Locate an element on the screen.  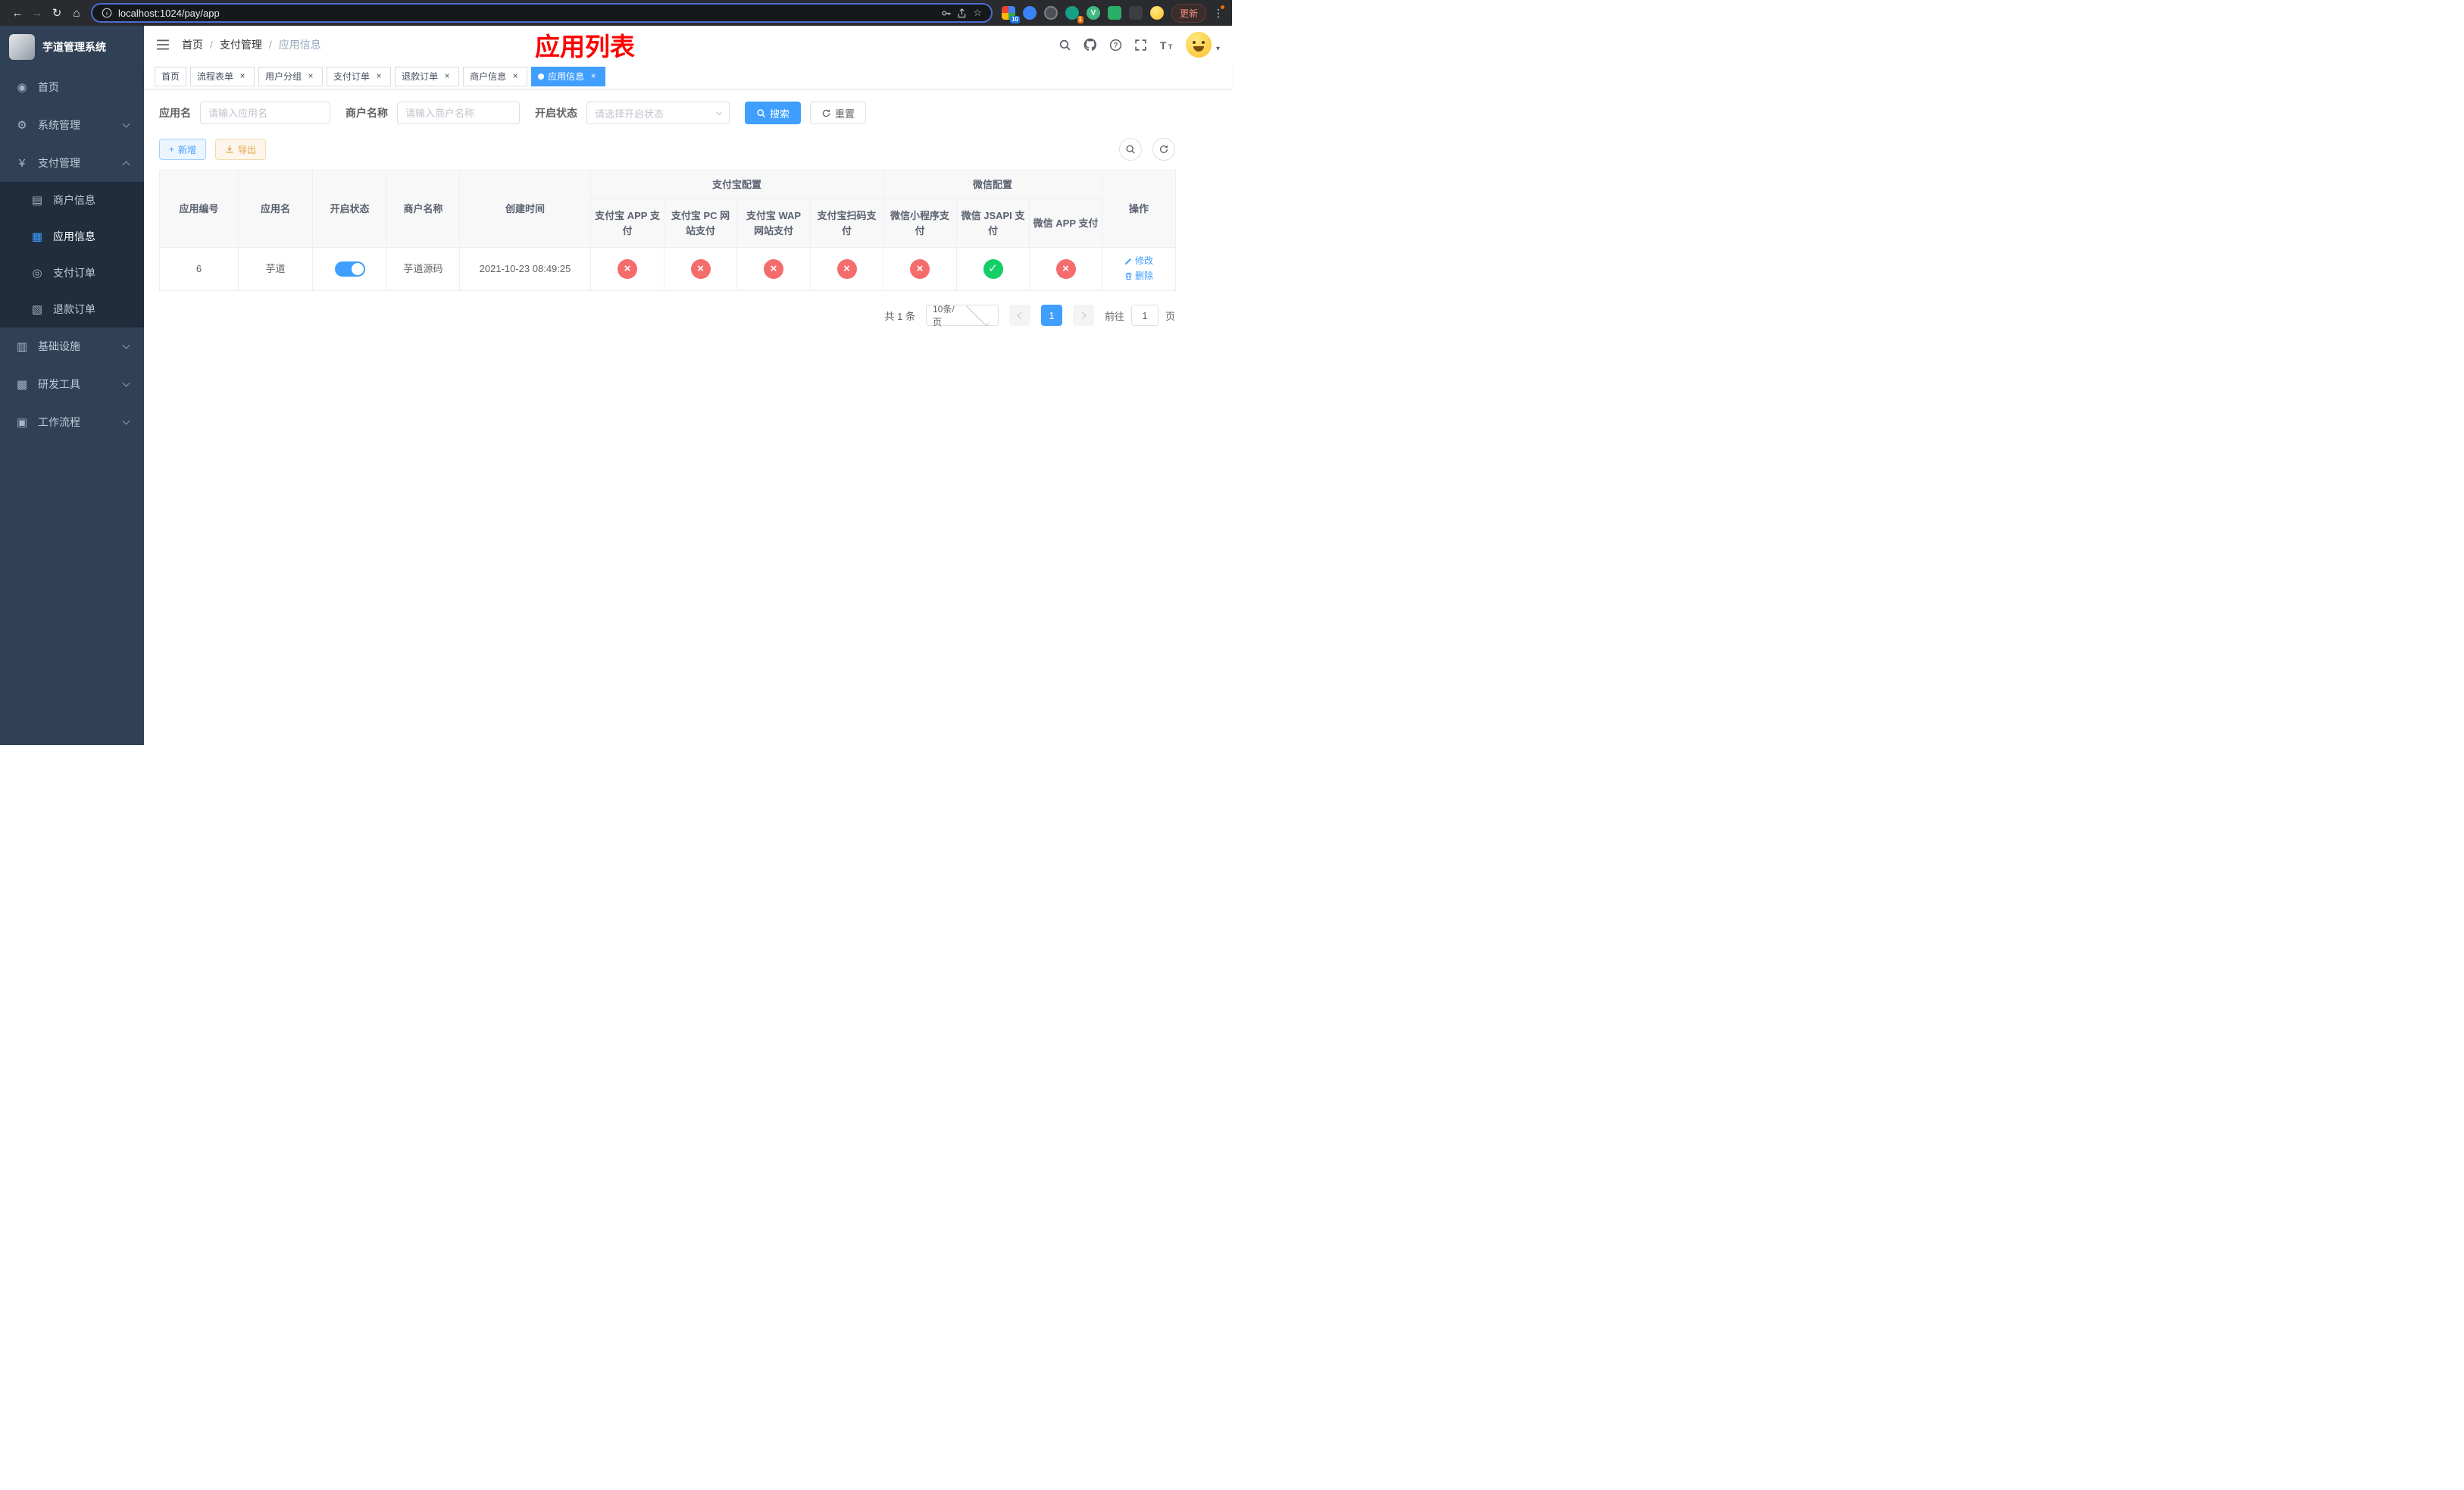
column-header-alipay-app: 支付宝 APP 支付 is located at coordinates (627, 224).